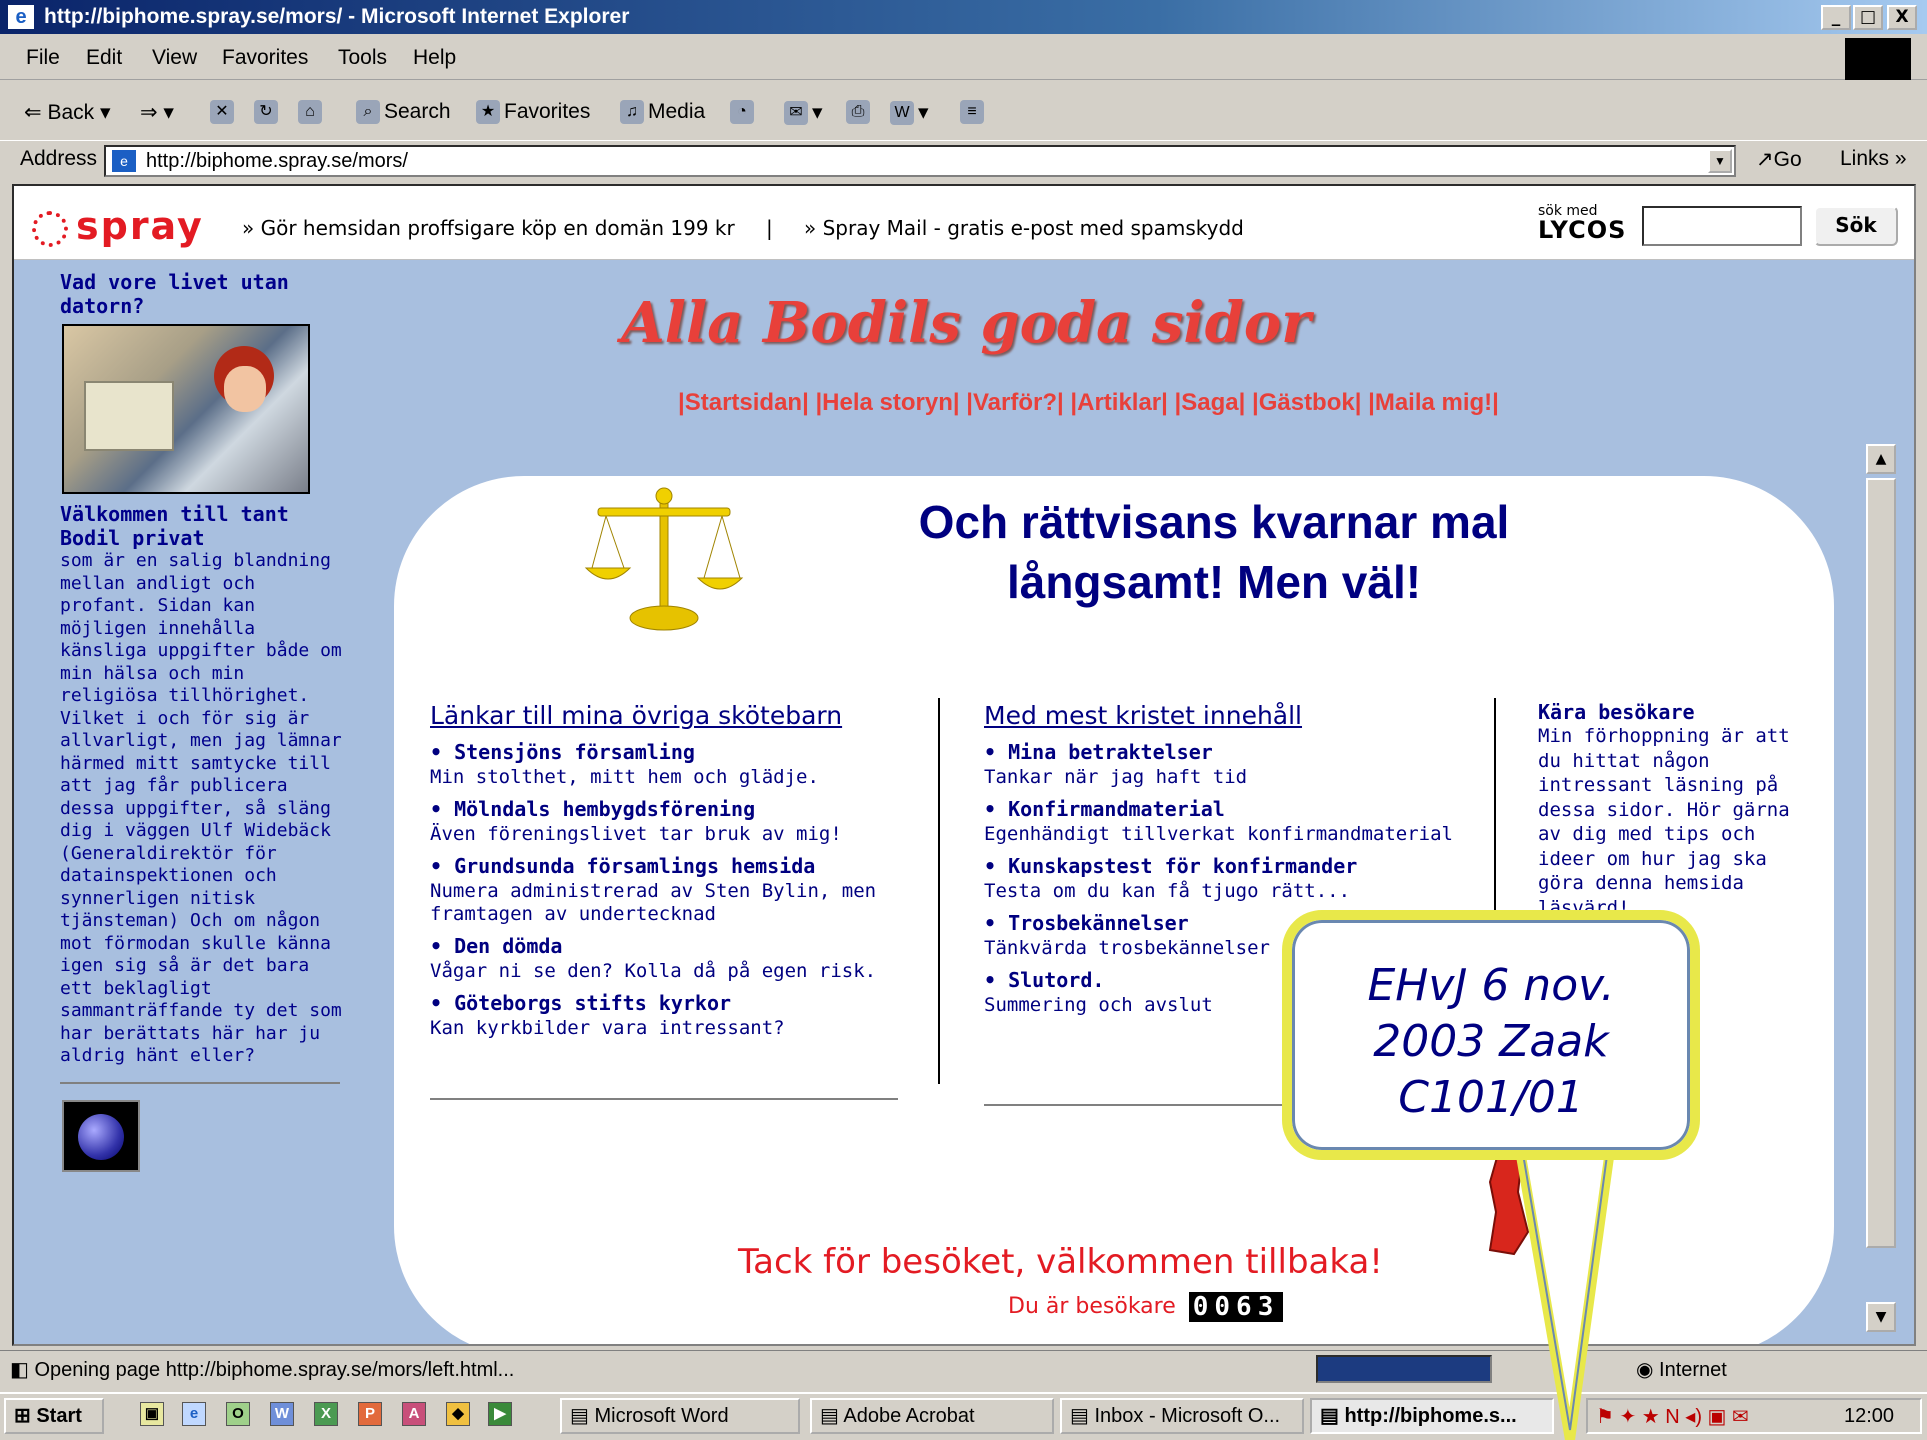  Describe the element at coordinates (54, 1416) in the screenshot. I see `start-button: ⊞ Start` at that location.